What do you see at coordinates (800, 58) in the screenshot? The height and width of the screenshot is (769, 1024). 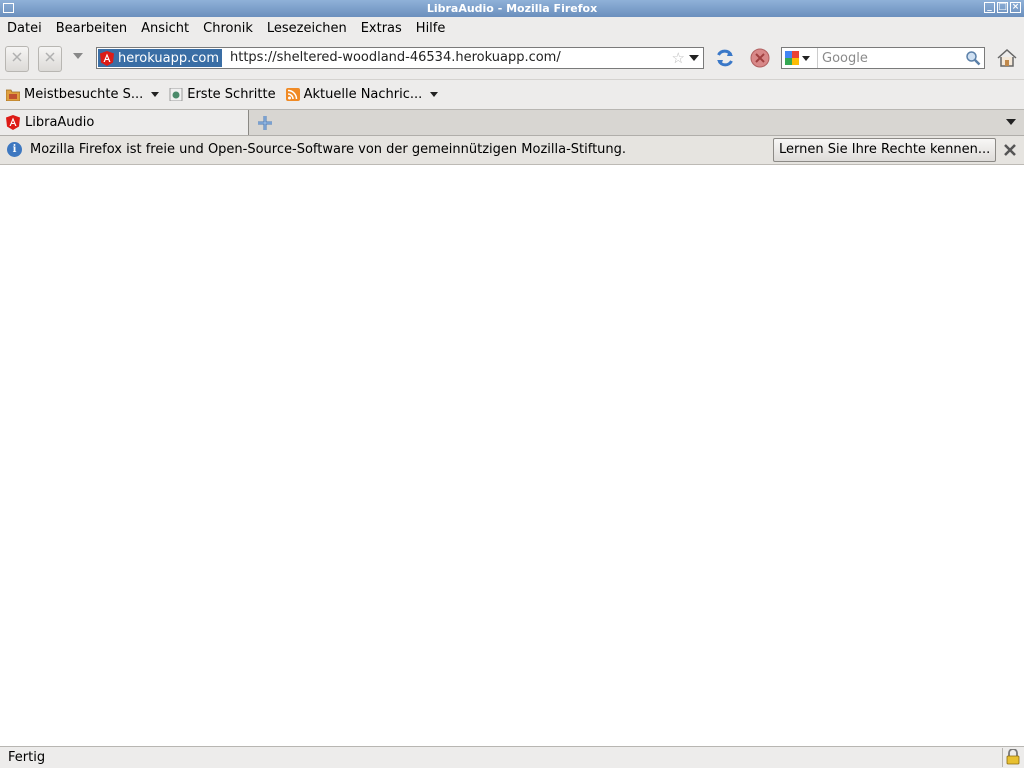 I see `search-engine-selector` at bounding box center [800, 58].